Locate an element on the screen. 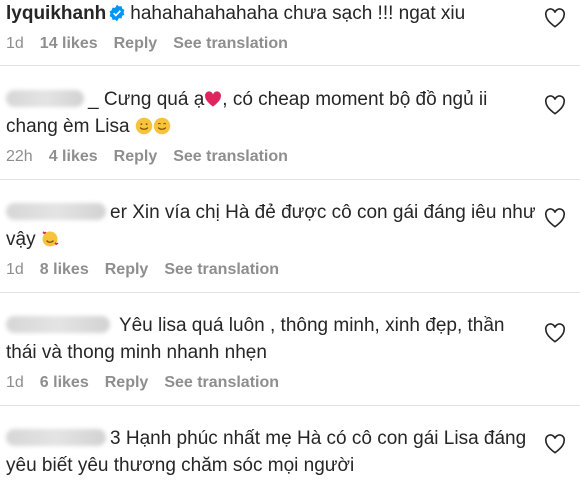  comment-meta: 1d 14 likes Reply See translation is located at coordinates (155, 44).